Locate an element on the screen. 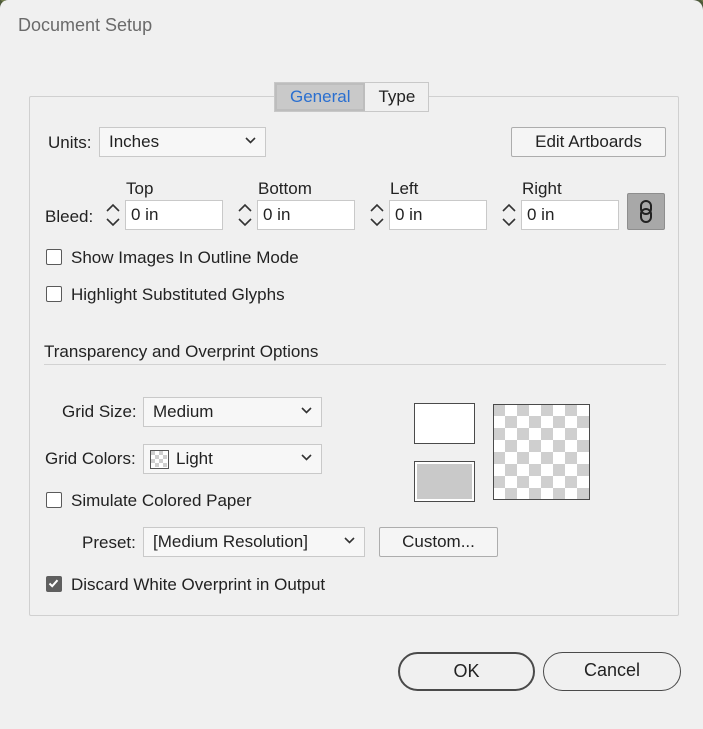  bleed-right-label: Right is located at coordinates (542, 188).